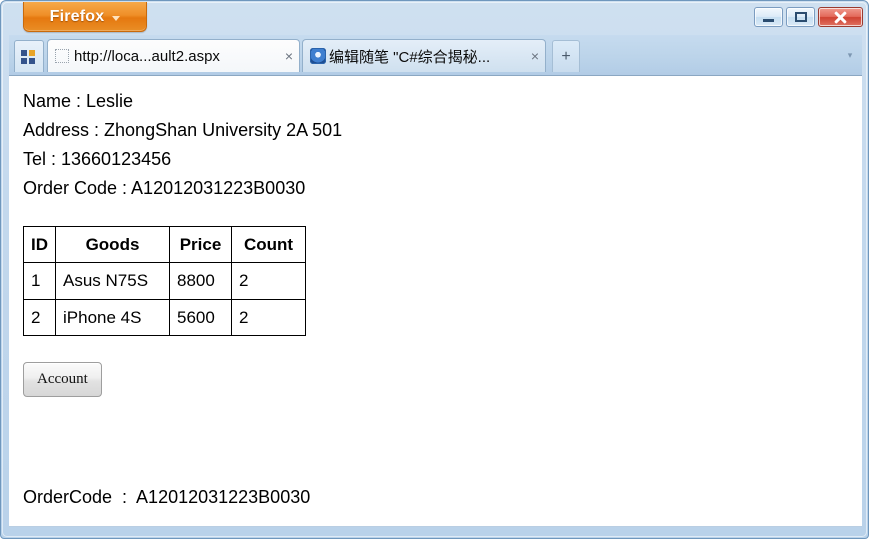  Describe the element at coordinates (183, 130) in the screenshot. I see `info-line-address: Address : ZhongShan University 2A 501` at that location.